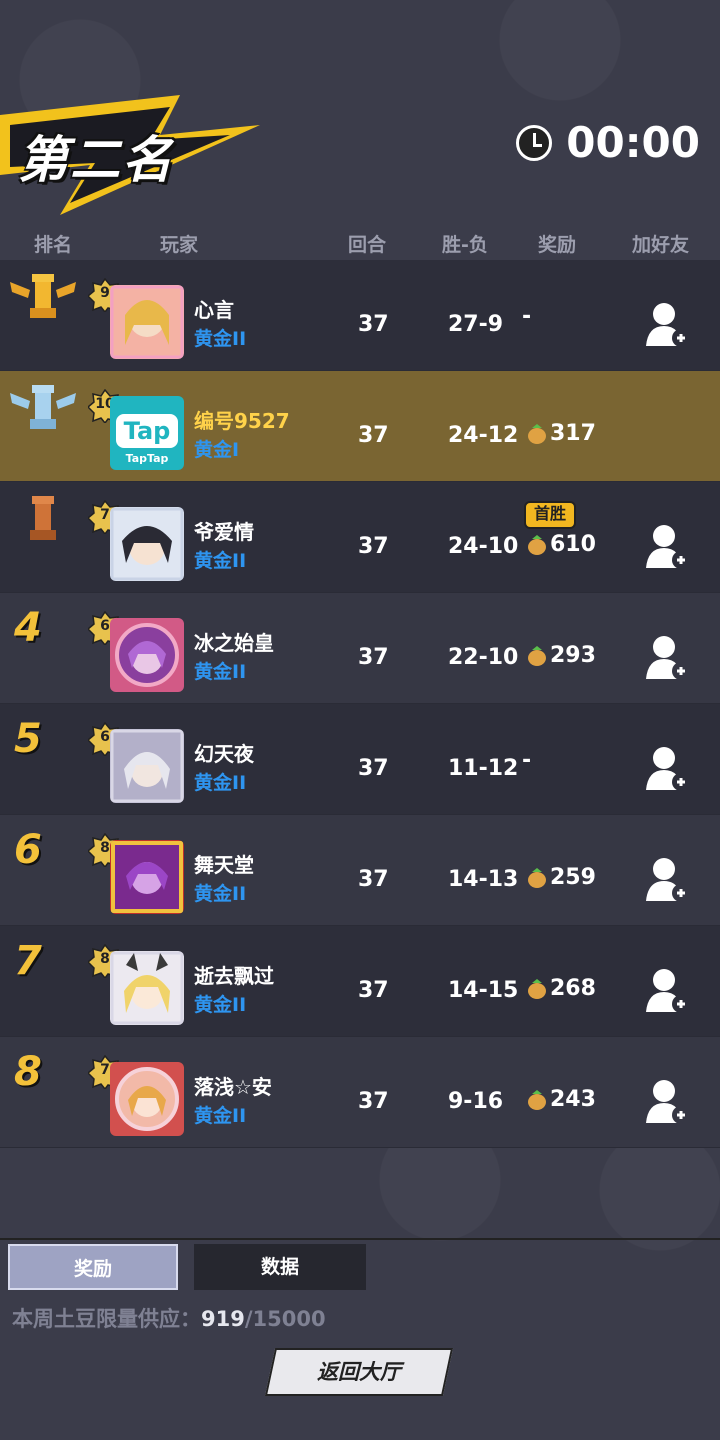  What do you see at coordinates (28, 850) in the screenshot?
I see `rank-number: 6` at bounding box center [28, 850].